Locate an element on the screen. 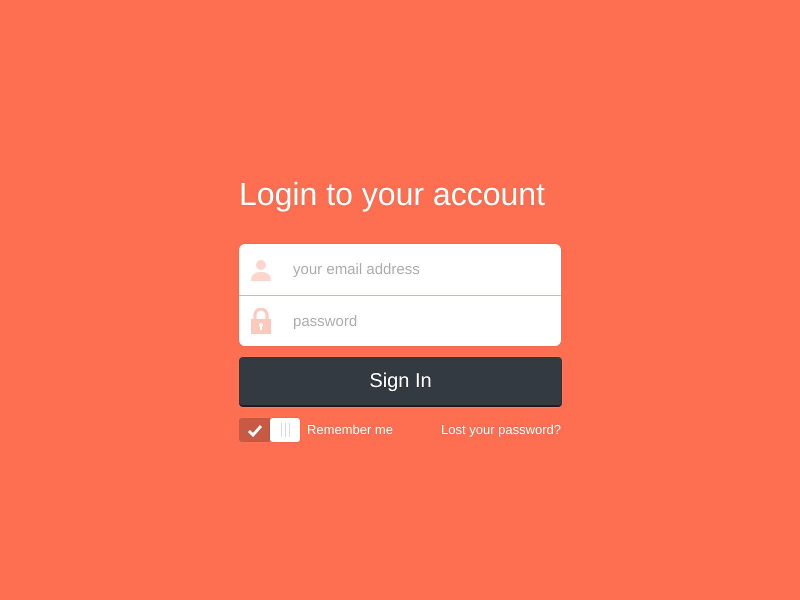 This screenshot has width=800, height=600. password-field: password is located at coordinates (400, 320).